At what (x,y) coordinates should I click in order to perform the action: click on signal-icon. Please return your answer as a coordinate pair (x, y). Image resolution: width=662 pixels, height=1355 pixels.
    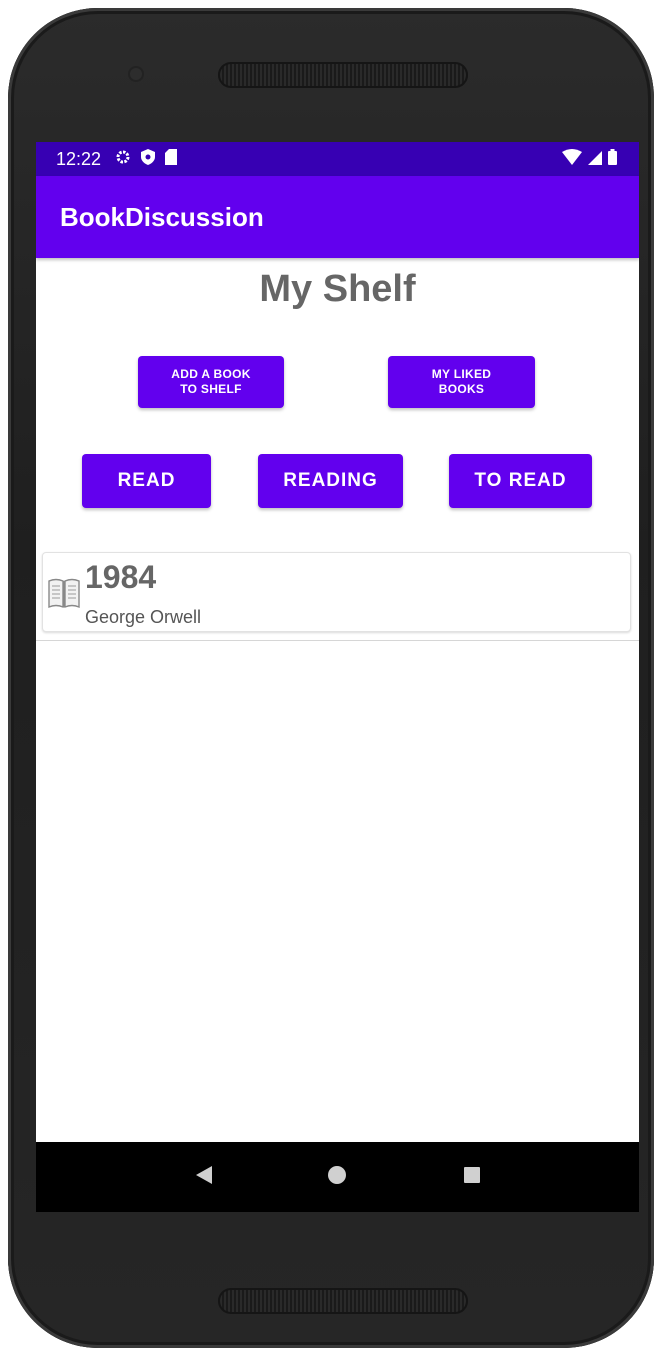
    Looking at the image, I should click on (595, 159).